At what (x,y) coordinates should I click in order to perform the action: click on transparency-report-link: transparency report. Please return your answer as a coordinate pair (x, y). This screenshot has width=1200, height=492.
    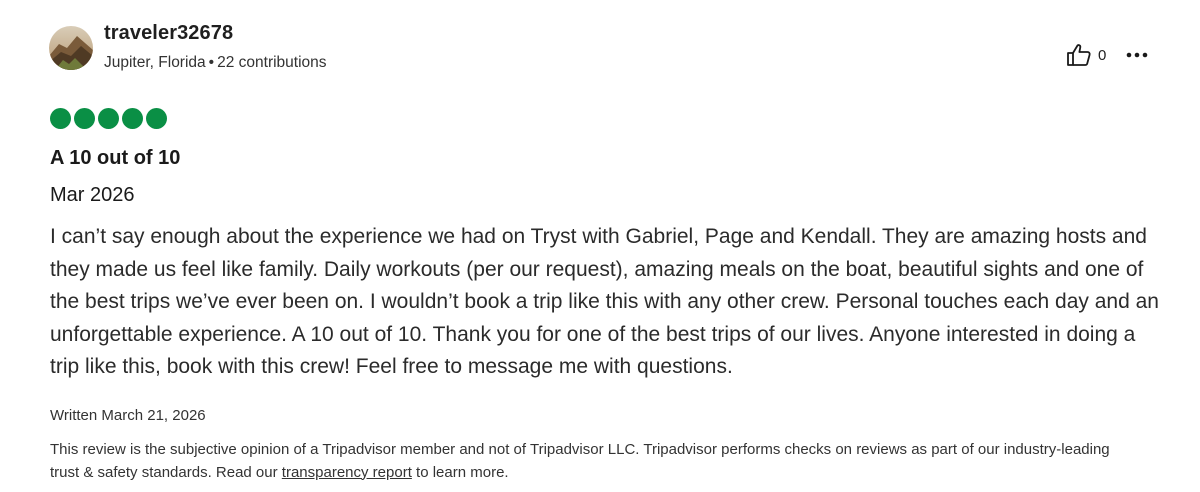
    Looking at the image, I should click on (347, 472).